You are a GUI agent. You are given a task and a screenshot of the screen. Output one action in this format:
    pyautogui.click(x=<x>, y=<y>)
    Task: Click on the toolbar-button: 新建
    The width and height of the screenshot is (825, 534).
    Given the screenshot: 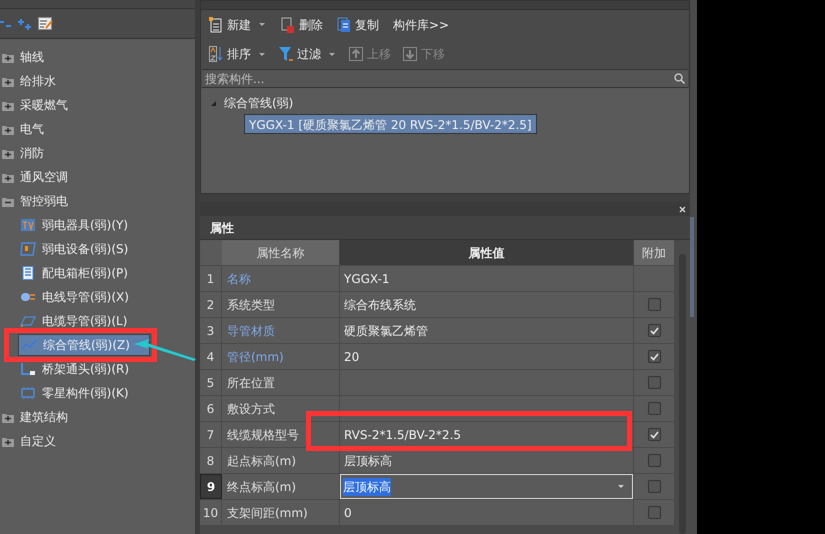 What is the action you would take?
    pyautogui.click(x=230, y=24)
    